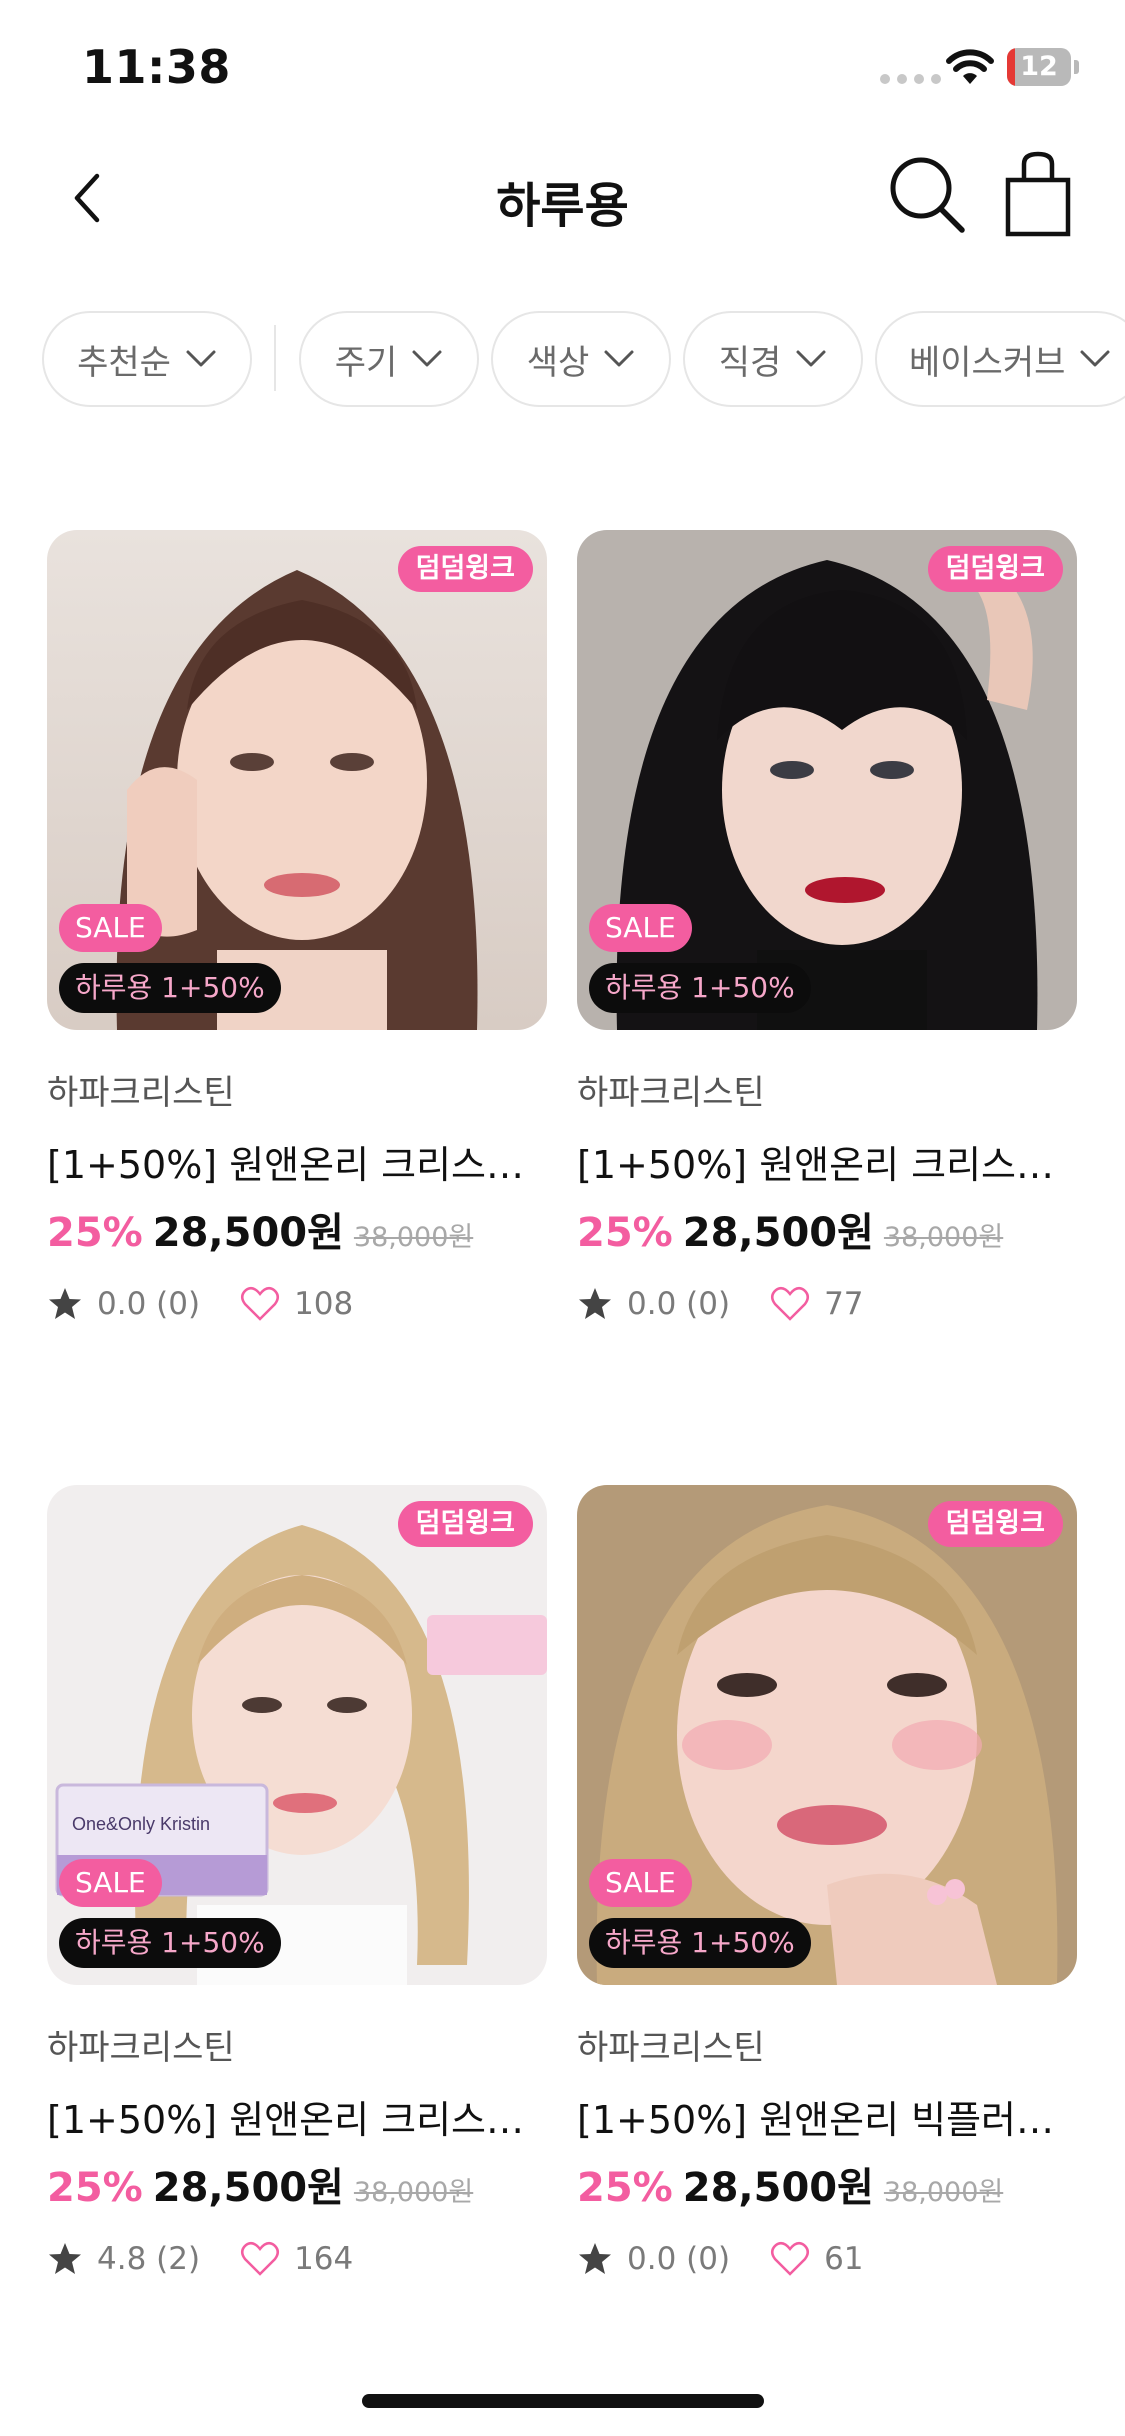 Image resolution: width=1125 pixels, height=2436 pixels. I want to click on filter-color-chip: 색상, so click(581, 359).